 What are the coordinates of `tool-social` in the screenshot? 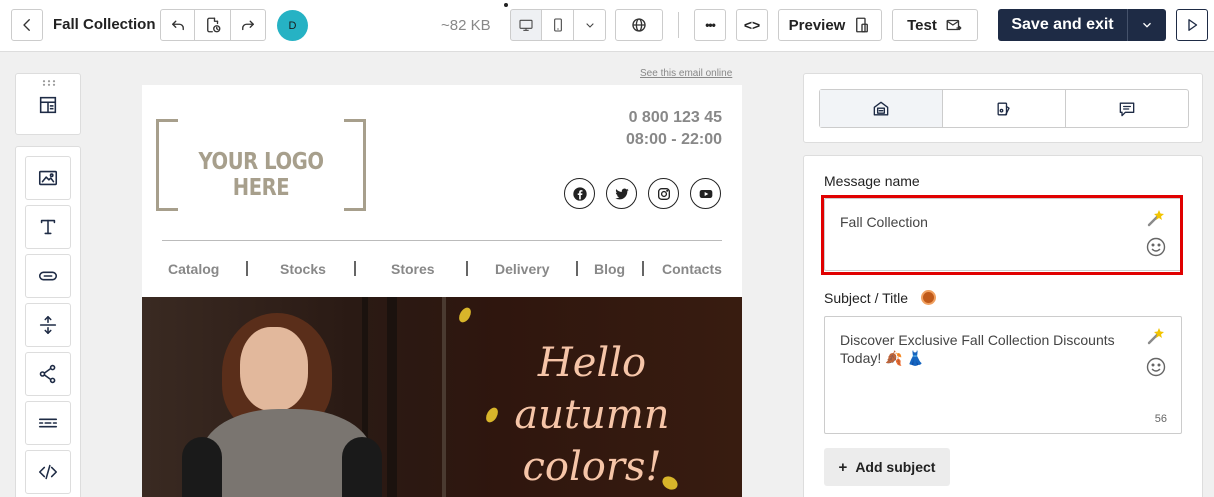 It's located at (48, 374).